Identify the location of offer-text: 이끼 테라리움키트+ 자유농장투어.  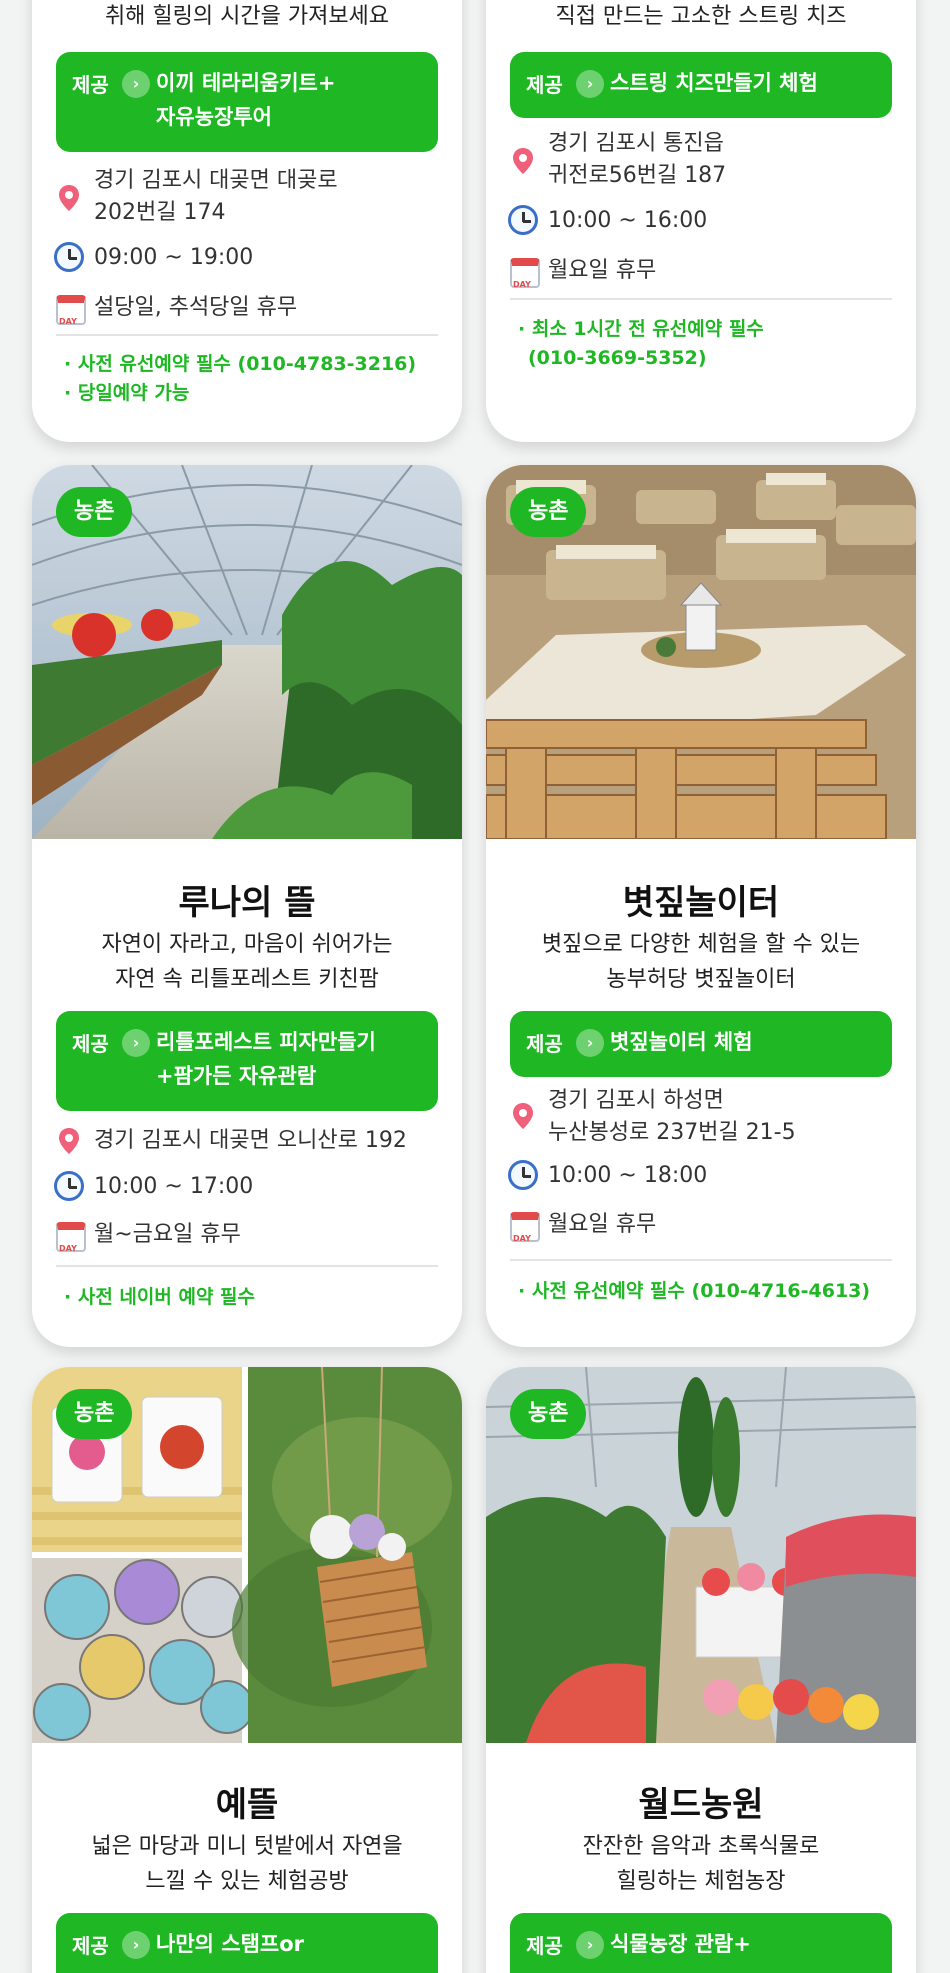
(246, 100).